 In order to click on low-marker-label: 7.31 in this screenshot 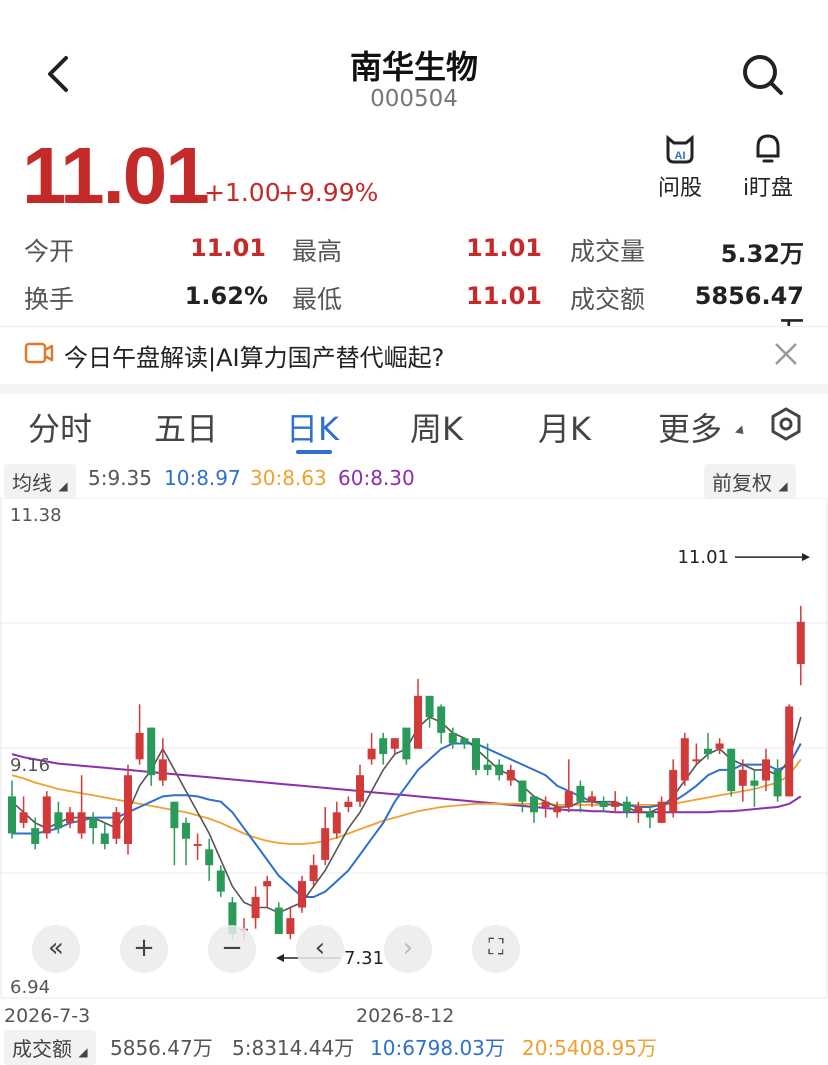, I will do `click(364, 958)`.